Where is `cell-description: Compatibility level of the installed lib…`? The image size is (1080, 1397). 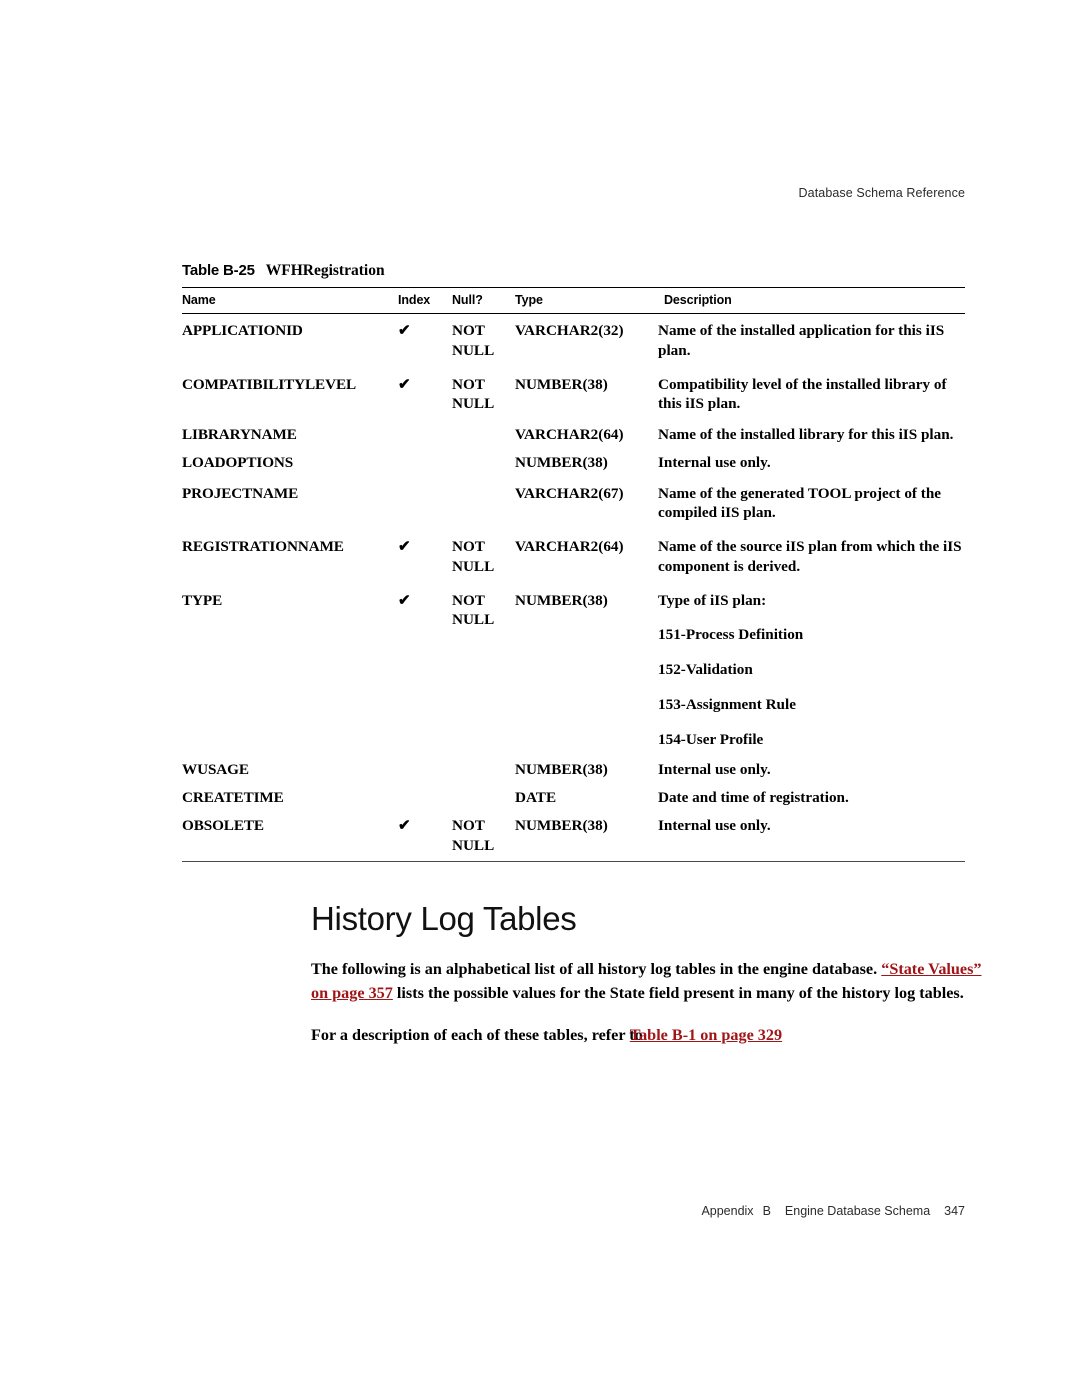 cell-description: Compatibility level of the installed lib… is located at coordinates (802, 394).